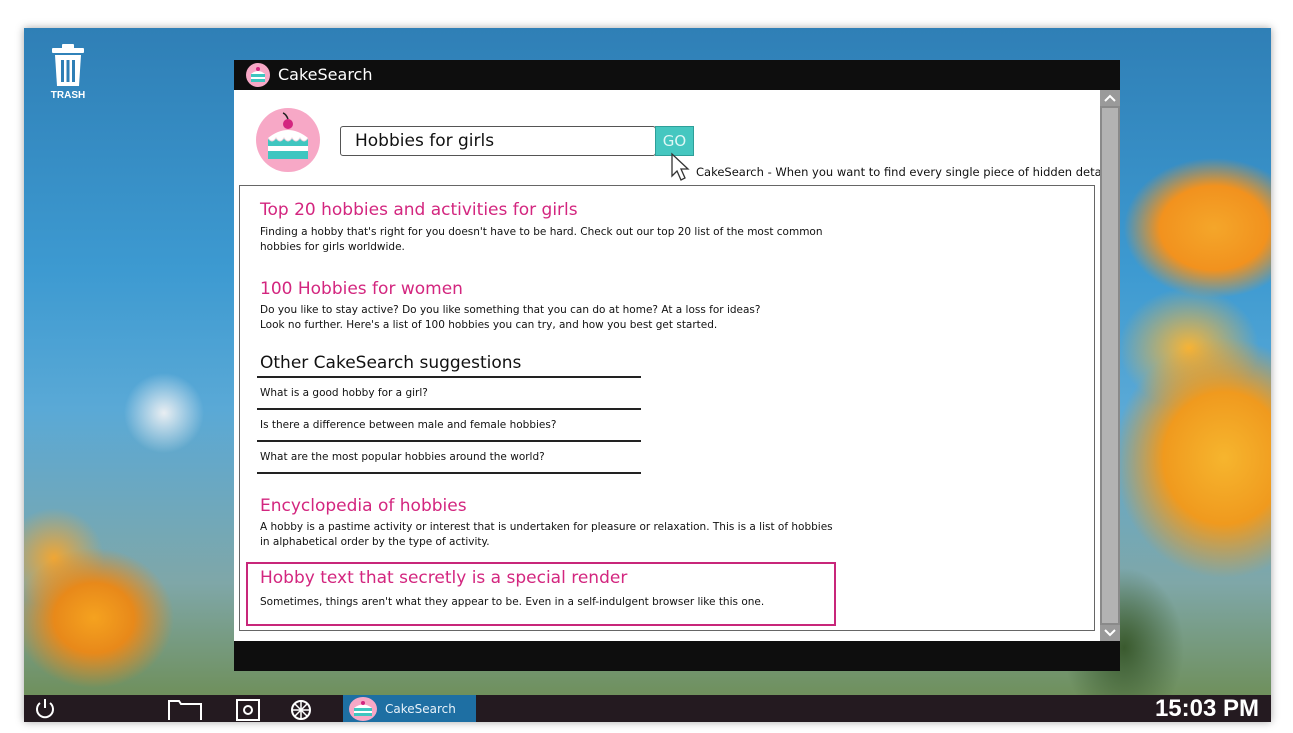 The height and width of the screenshot is (733, 1293). What do you see at coordinates (1110, 98) in the screenshot?
I see `scroll-up-icon` at bounding box center [1110, 98].